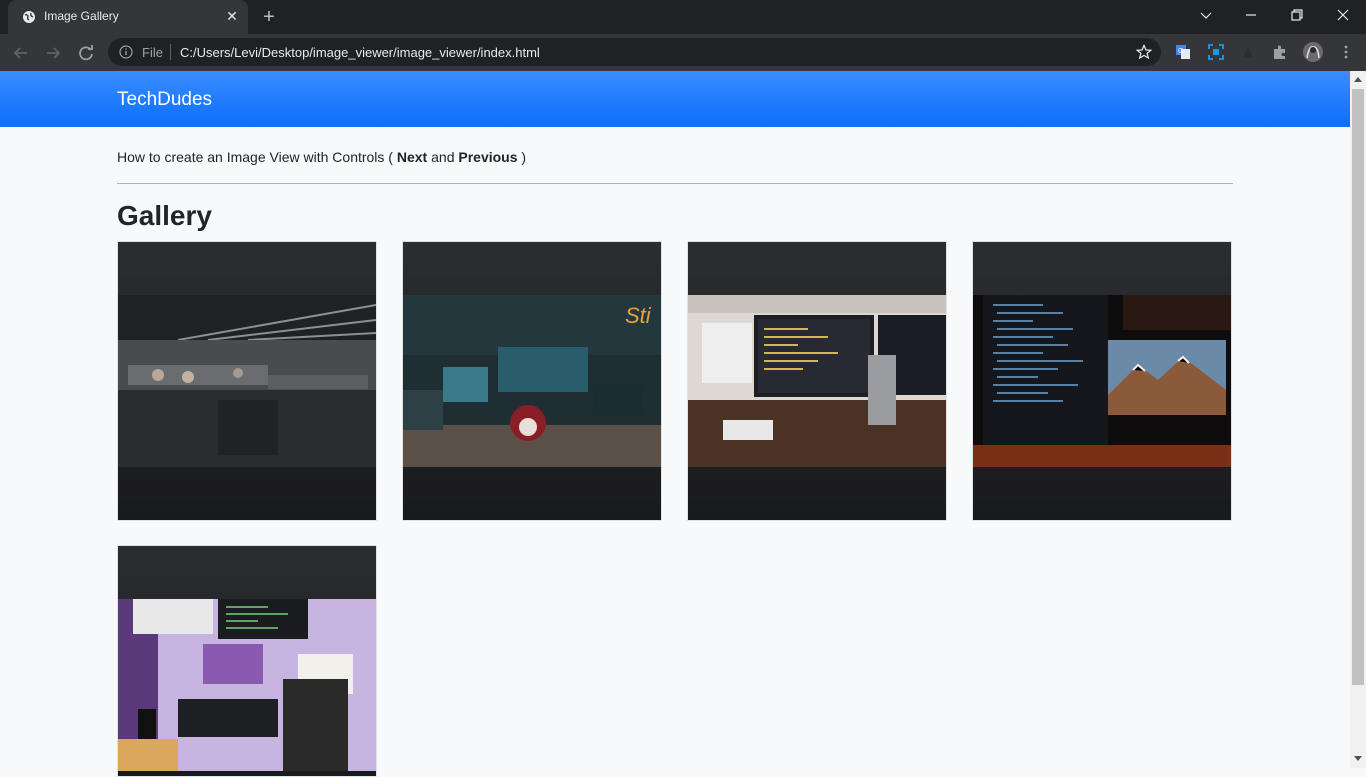  Describe the element at coordinates (1280, 52) in the screenshot. I see `puzzle-icon` at that location.